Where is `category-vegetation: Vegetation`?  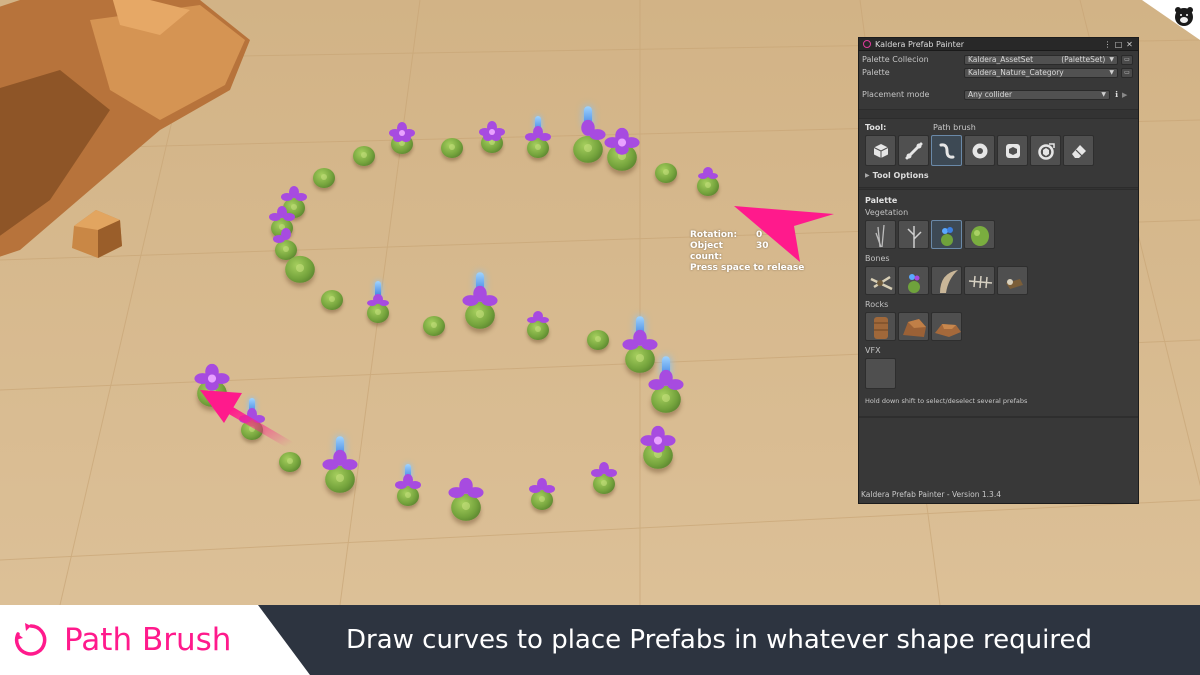
category-vegetation: Vegetation is located at coordinates (887, 212).